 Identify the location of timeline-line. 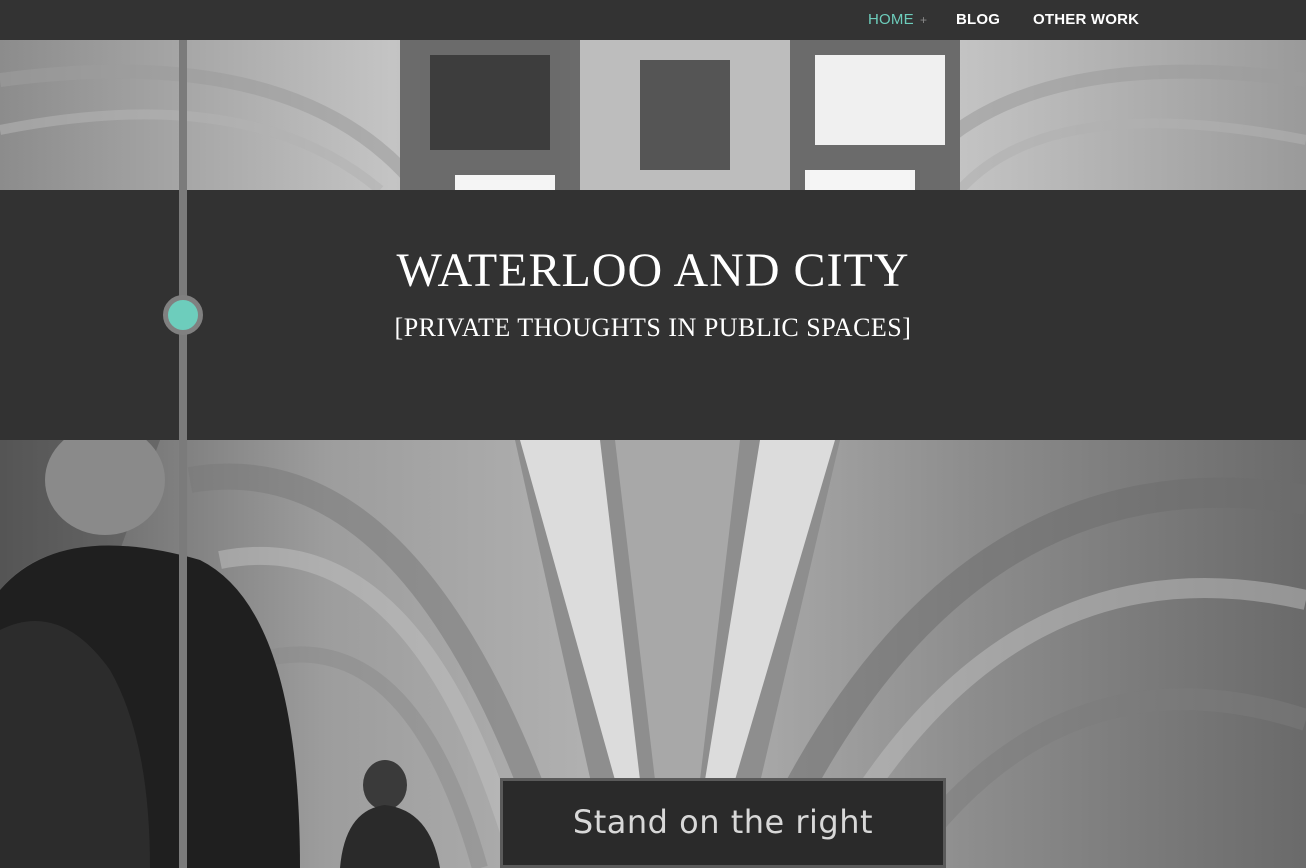
(183, 454).